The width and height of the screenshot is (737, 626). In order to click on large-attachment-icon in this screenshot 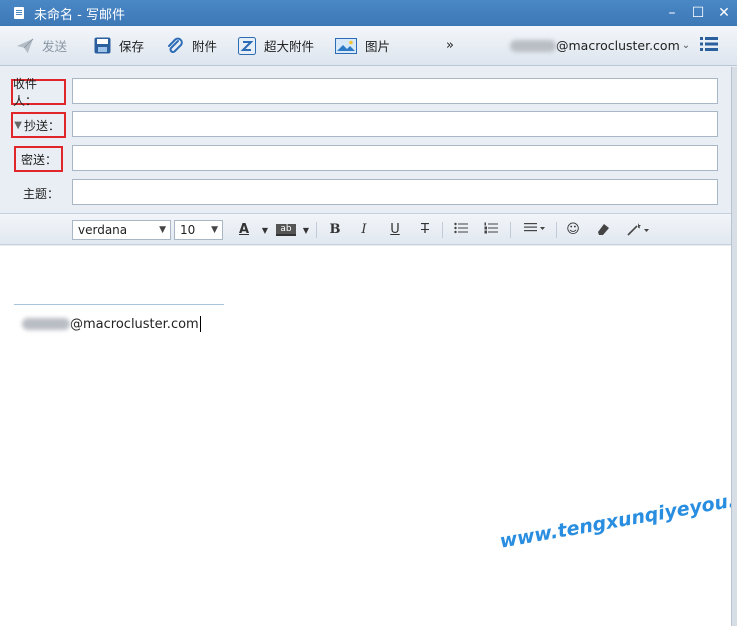, I will do `click(247, 45)`.